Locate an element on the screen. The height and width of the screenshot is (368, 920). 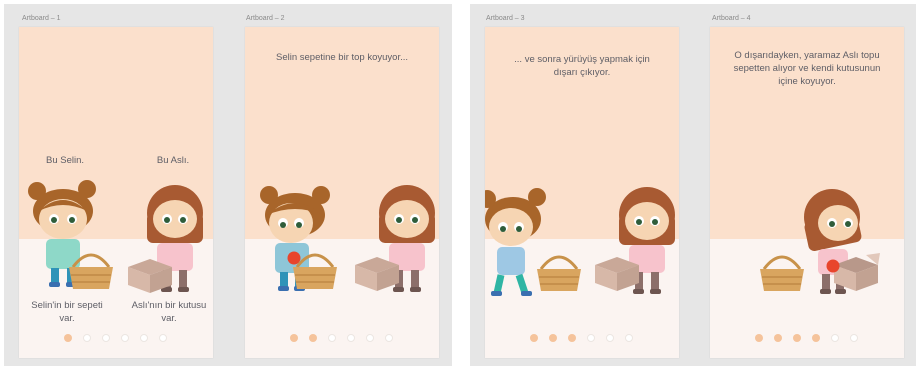
intro-selin-text: Bu Selin. is located at coordinates (65, 160).